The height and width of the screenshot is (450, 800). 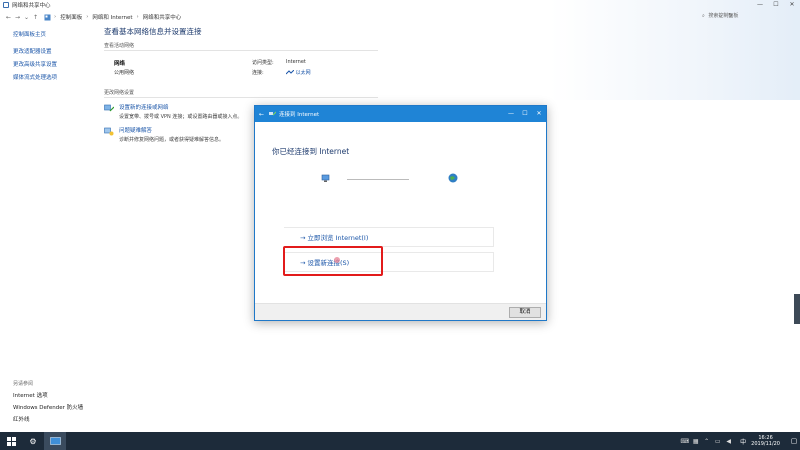 What do you see at coordinates (119, 46) in the screenshot?
I see `active-networks-label: 查看活动网络` at bounding box center [119, 46].